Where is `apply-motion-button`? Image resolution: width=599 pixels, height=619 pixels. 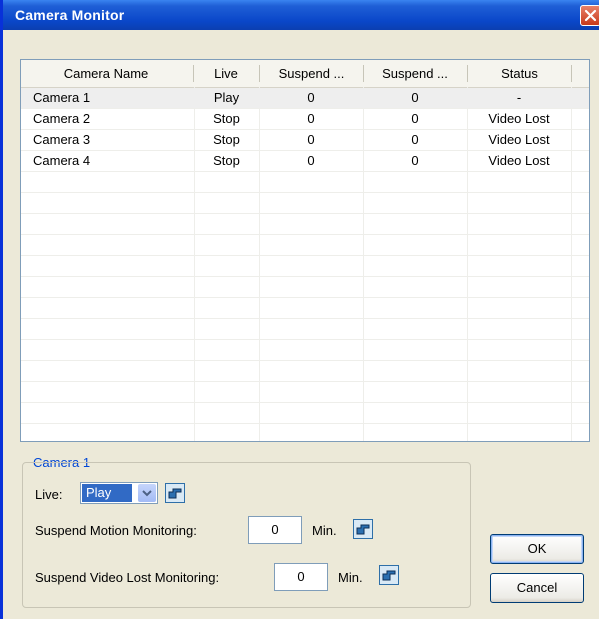 apply-motion-button is located at coordinates (363, 529).